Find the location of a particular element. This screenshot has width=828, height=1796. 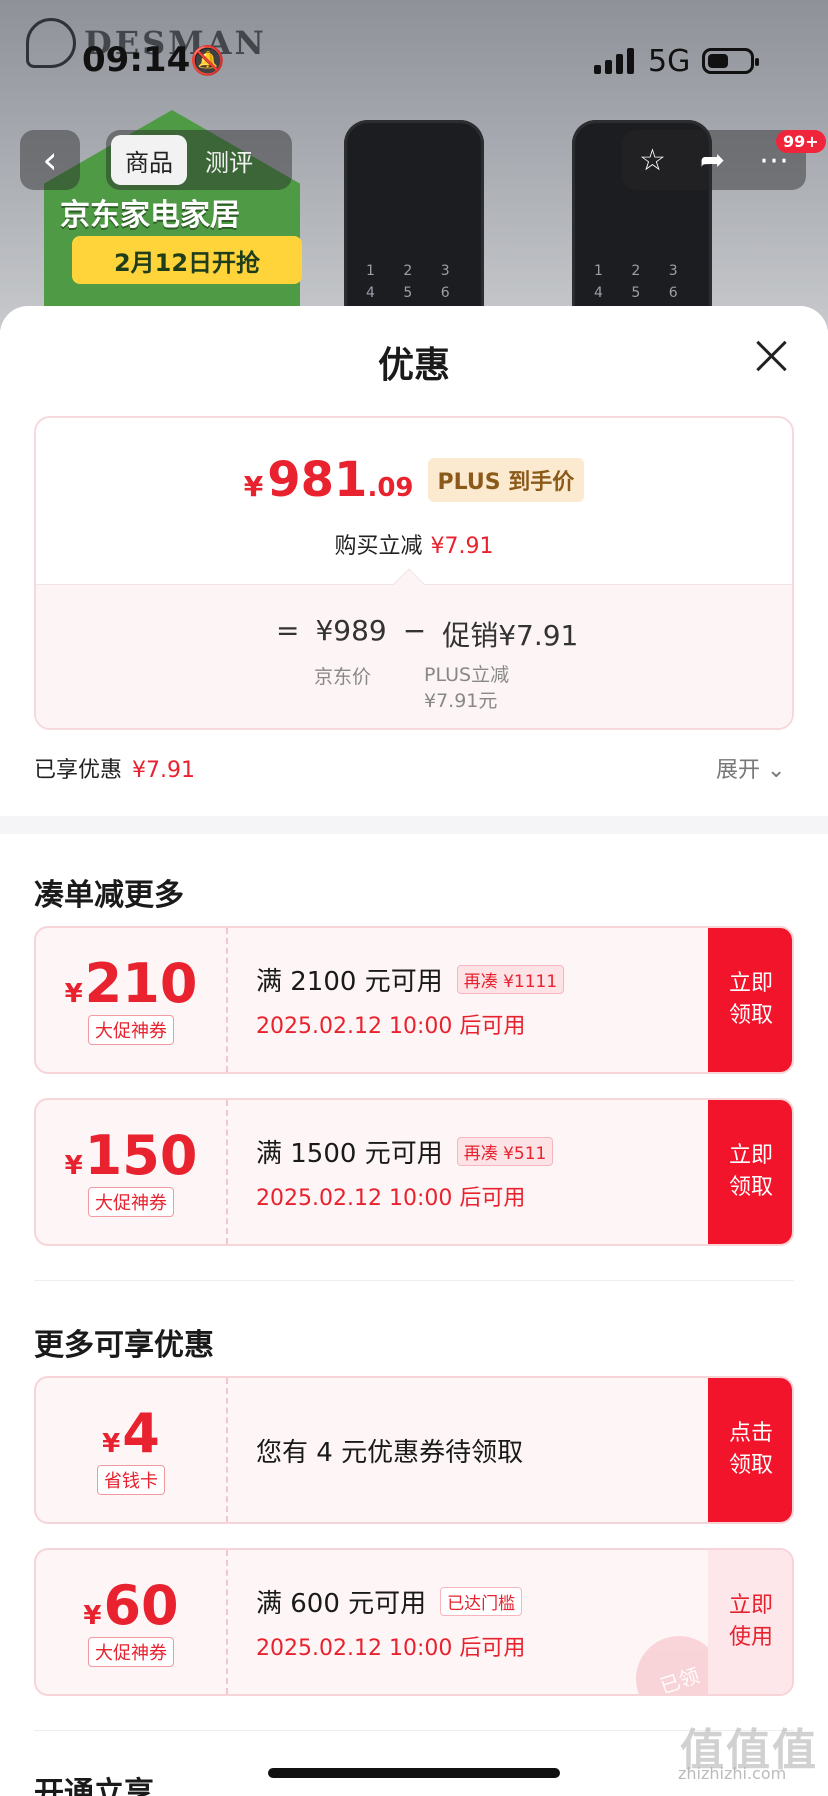

chevron-down-icon: ⌄ is located at coordinates (776, 770).